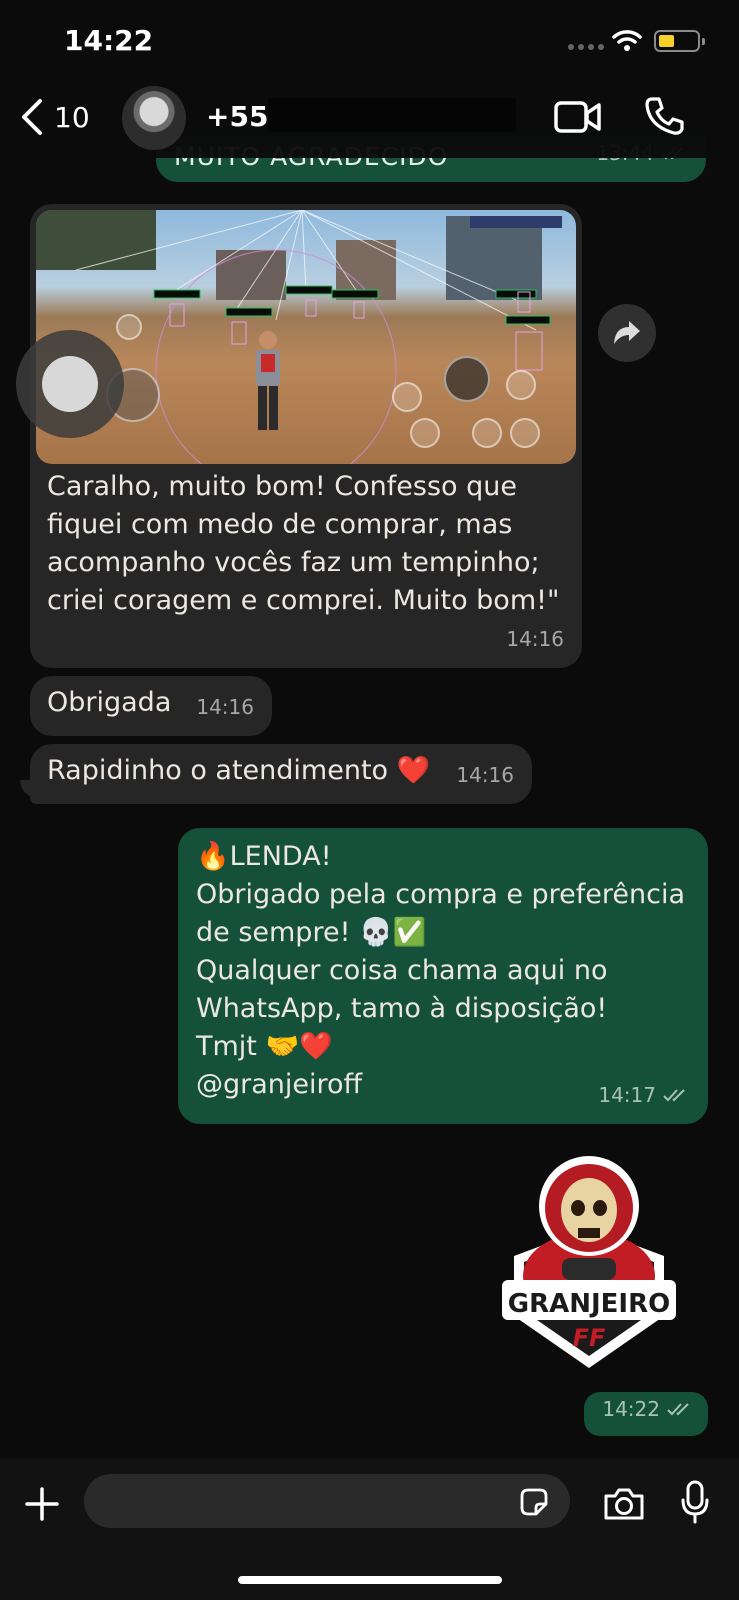 This screenshot has width=739, height=1600. I want to click on prone-button, so click(487, 433).